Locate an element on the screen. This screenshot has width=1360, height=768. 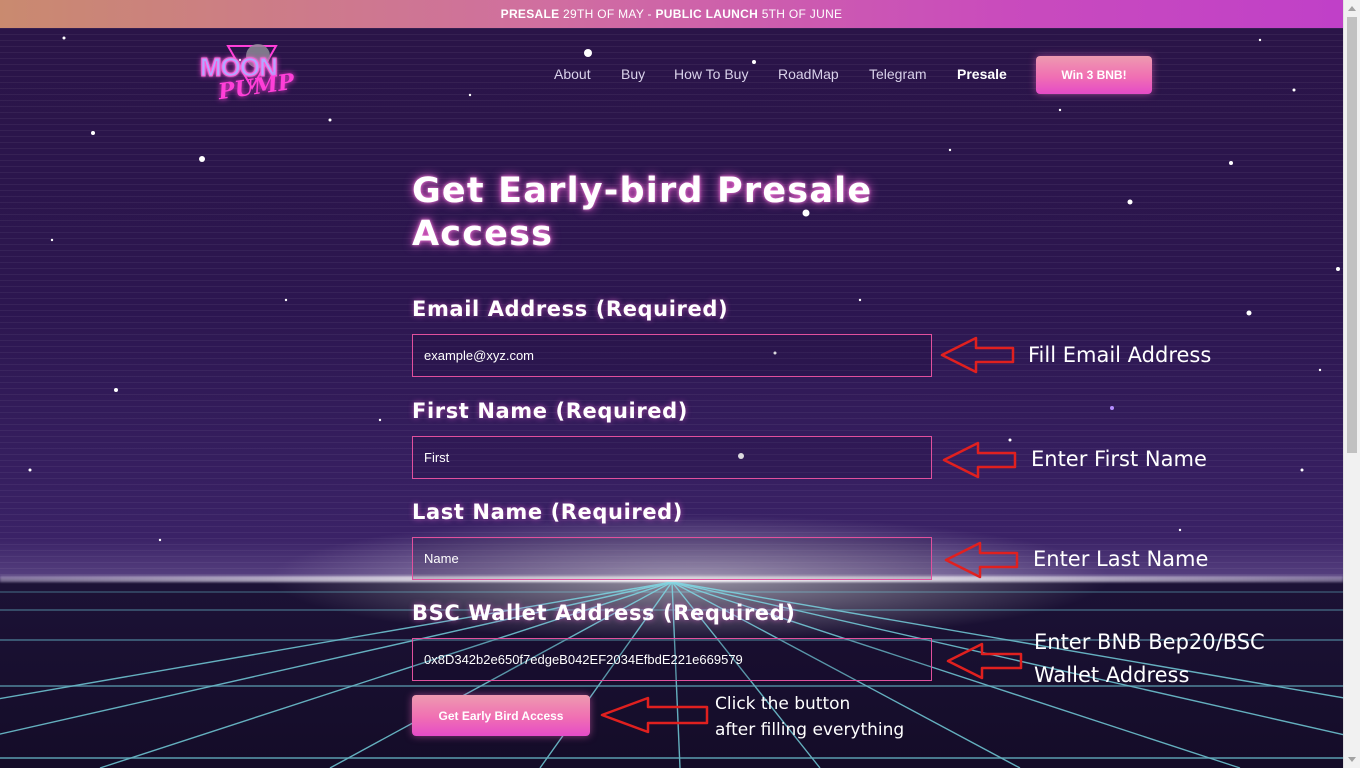
annotation-last-name: Enter Last Name is located at coordinates (1121, 559).